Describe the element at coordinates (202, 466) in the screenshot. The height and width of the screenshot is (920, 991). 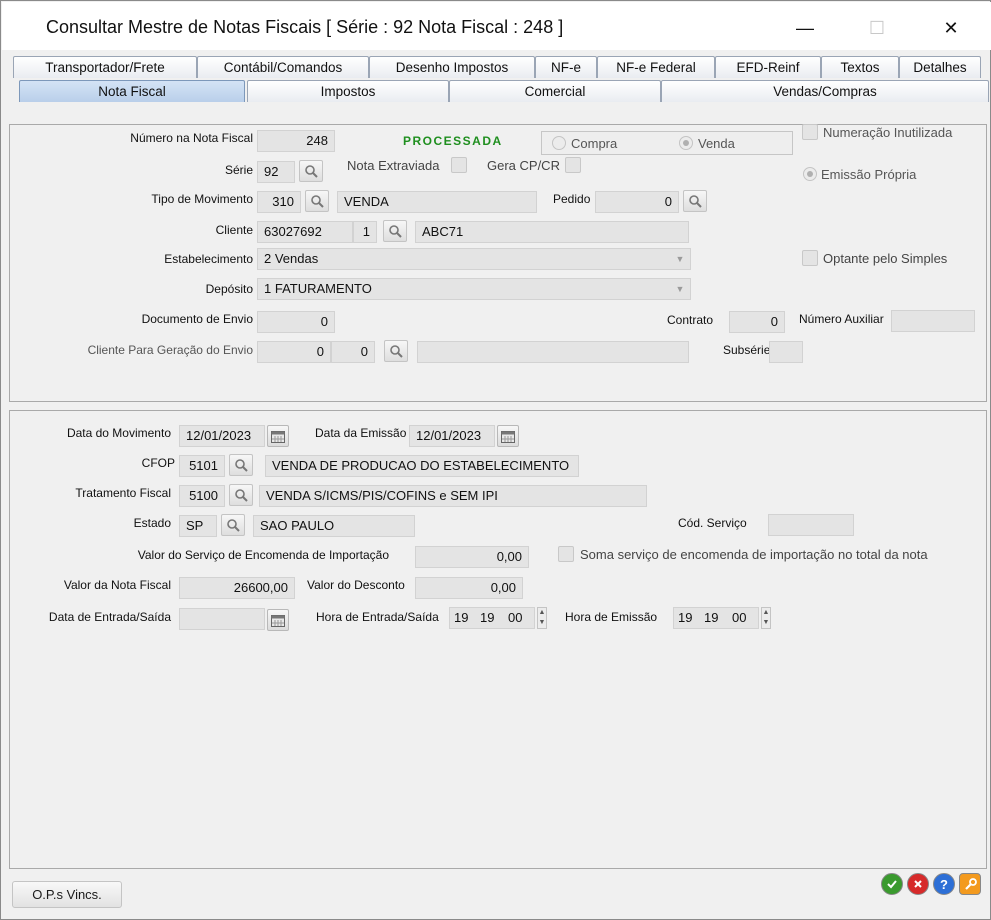
I see `cfop-code: 5101` at that location.